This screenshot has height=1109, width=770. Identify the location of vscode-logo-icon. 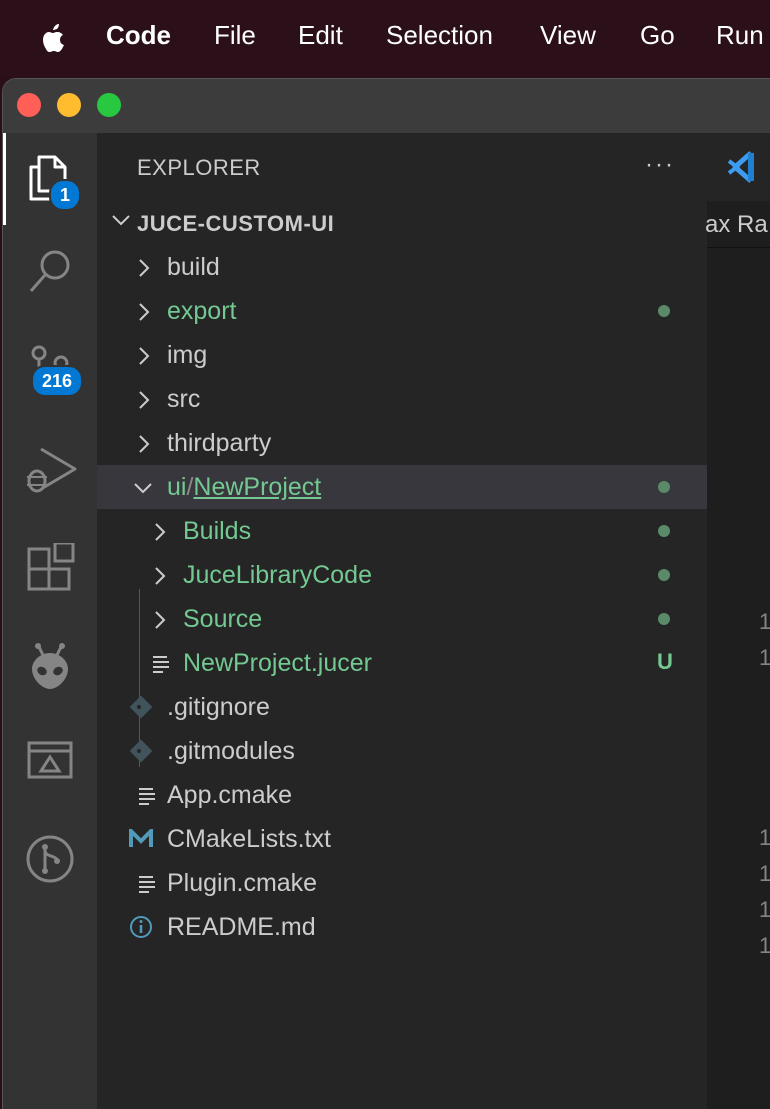
(743, 167).